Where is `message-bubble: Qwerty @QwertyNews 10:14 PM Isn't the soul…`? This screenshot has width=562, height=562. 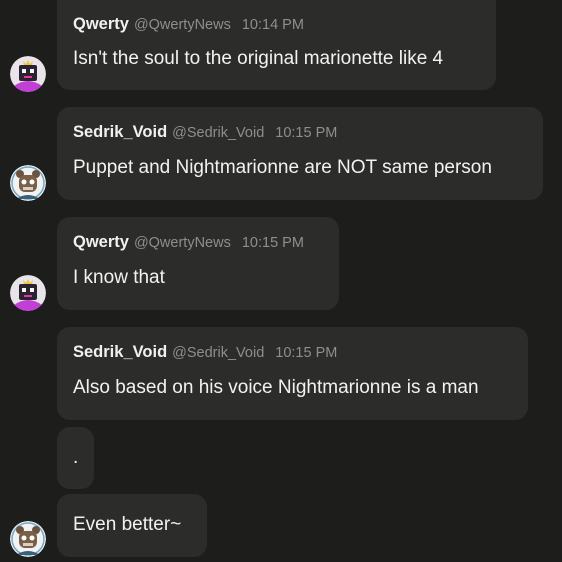
message-bubble: Qwerty @QwertyNews 10:14 PM Isn't the soul… is located at coordinates (276, 45).